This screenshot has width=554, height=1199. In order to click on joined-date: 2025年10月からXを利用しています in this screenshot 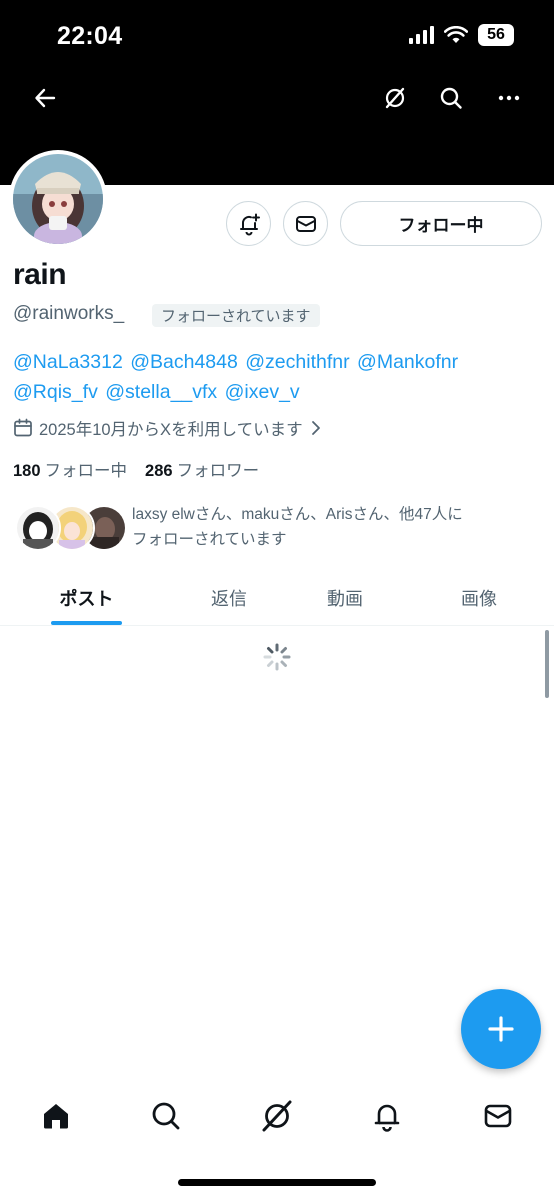, I will do `click(171, 430)`.